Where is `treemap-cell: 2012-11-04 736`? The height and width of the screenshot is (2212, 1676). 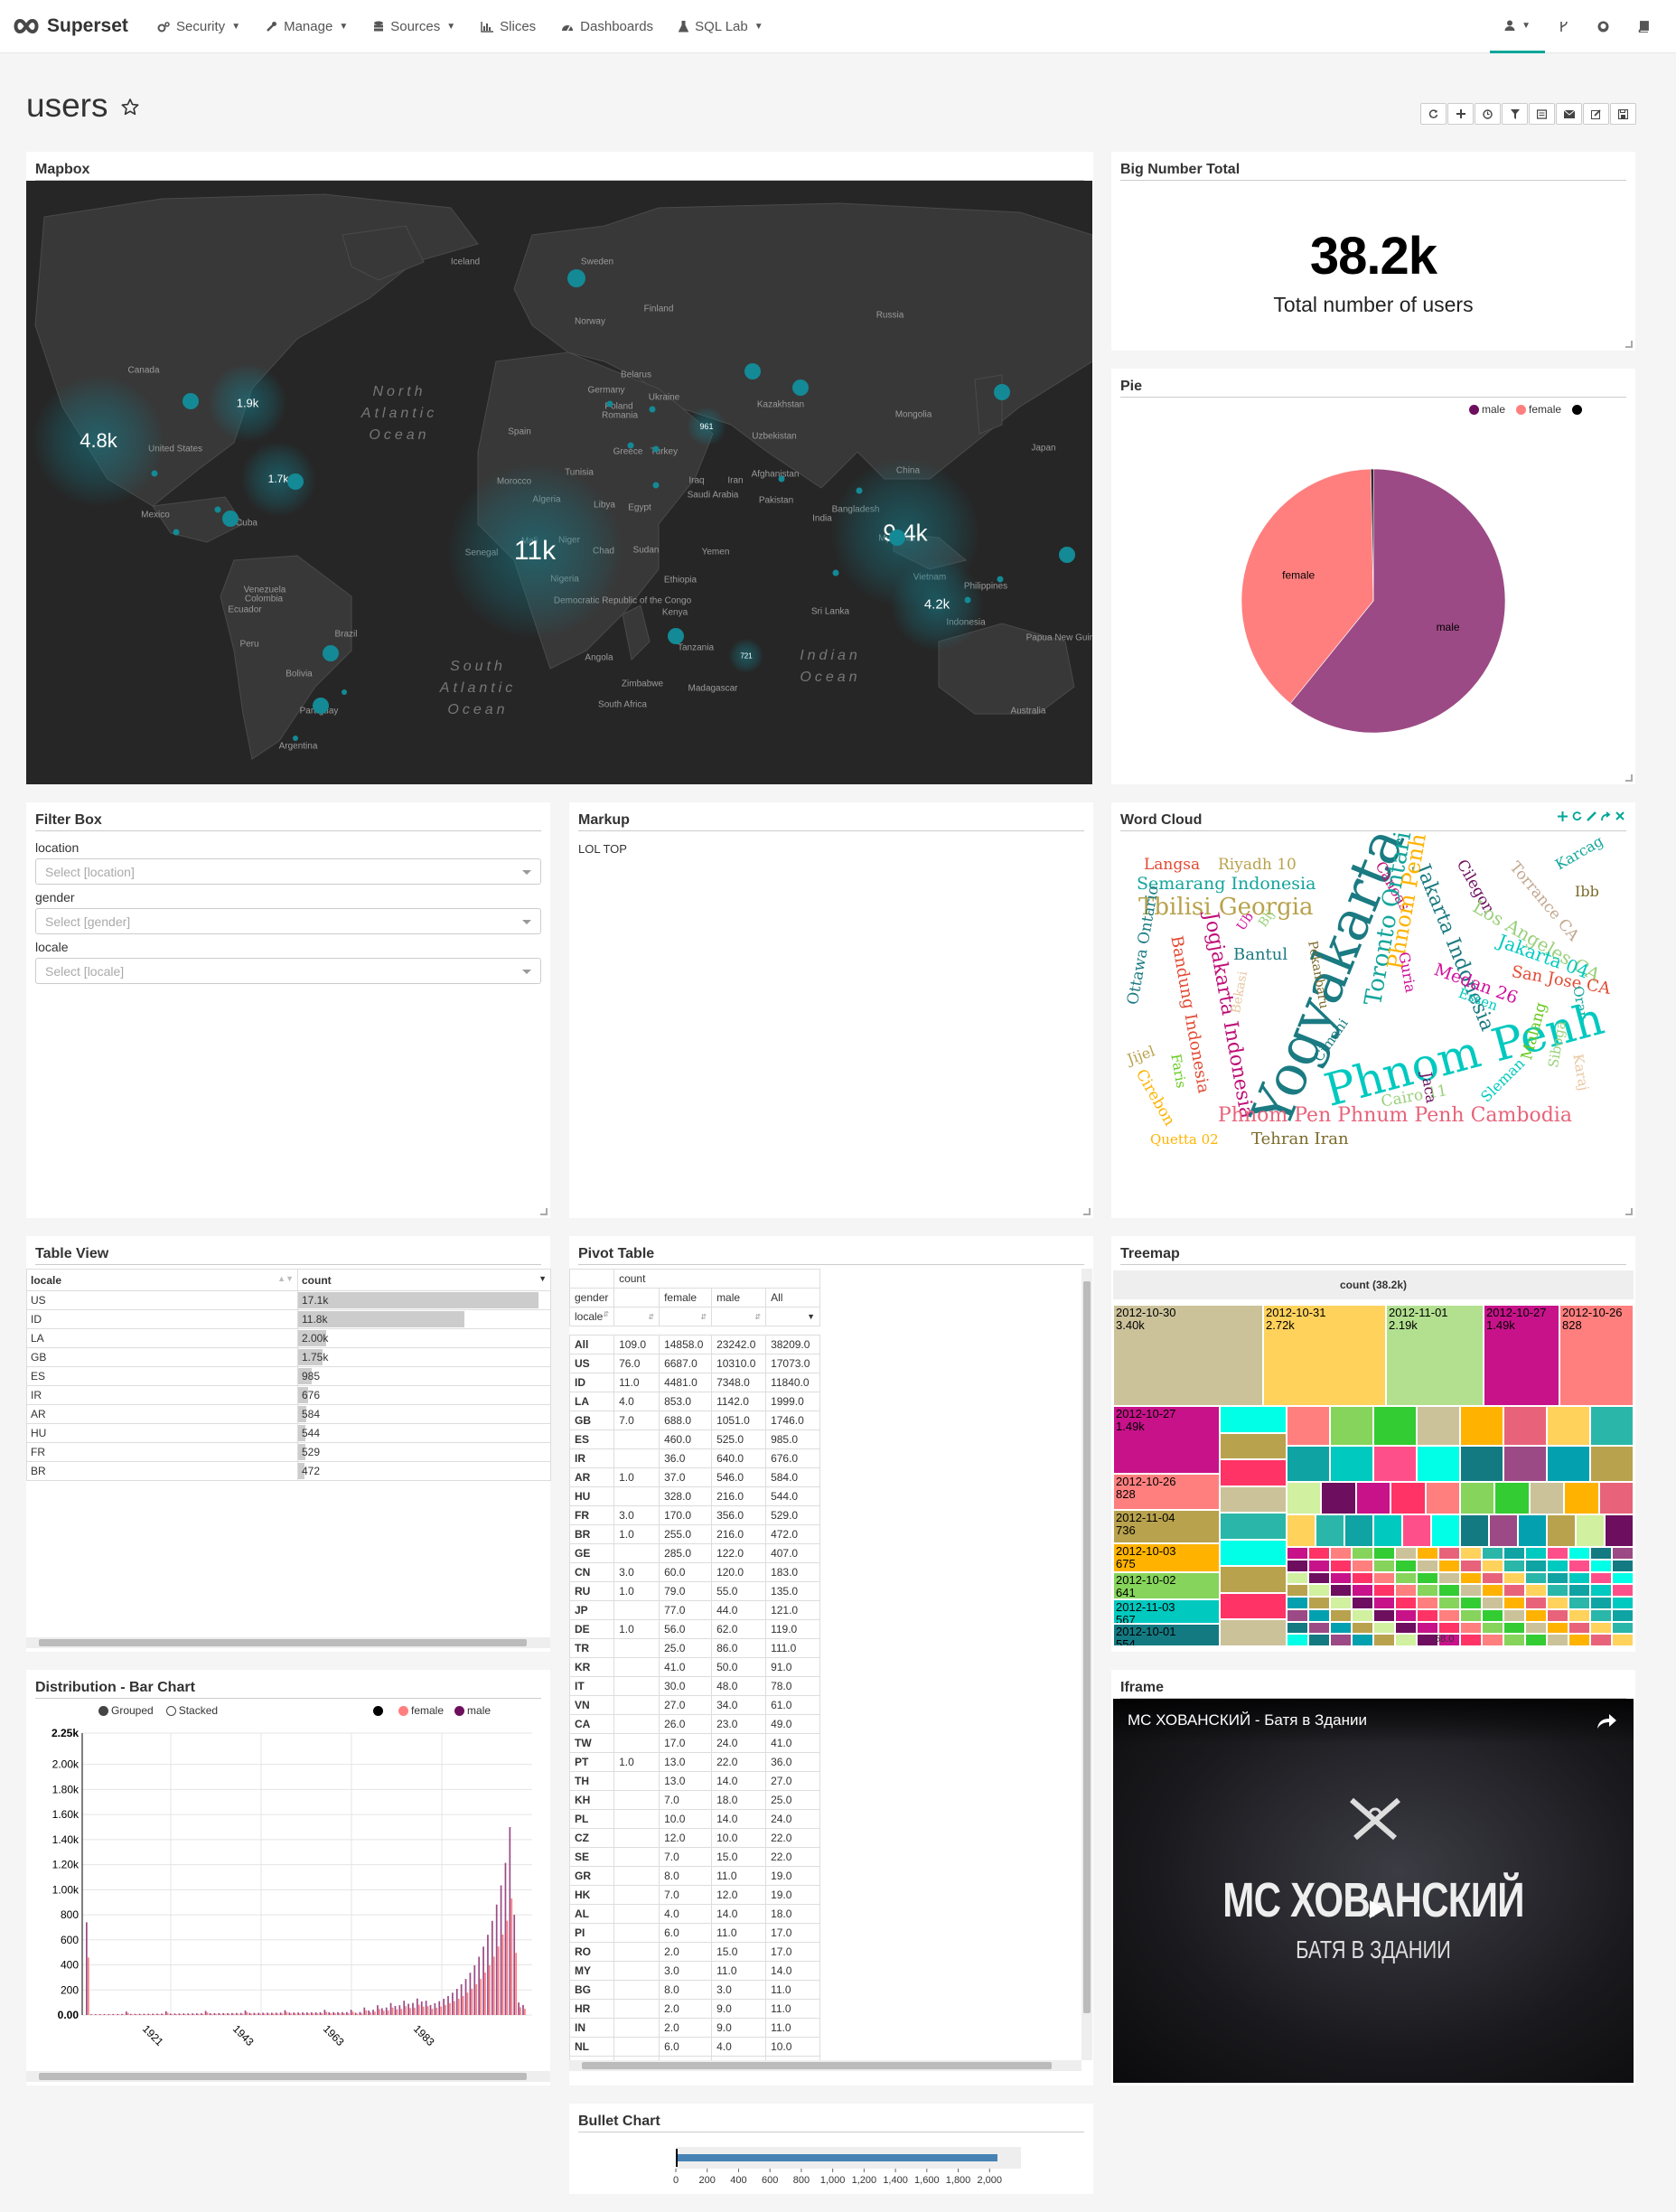 treemap-cell: 2012-11-04 736 is located at coordinates (1166, 1526).